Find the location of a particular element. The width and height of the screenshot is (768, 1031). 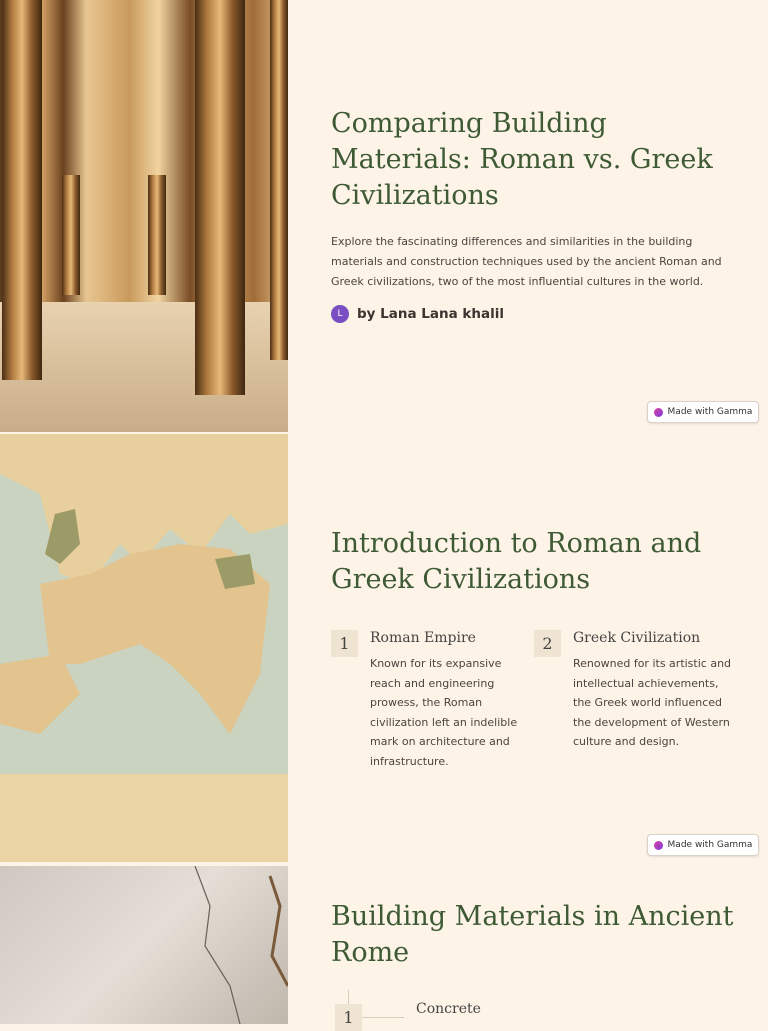

cracked-concrete-image is located at coordinates (145, 945).